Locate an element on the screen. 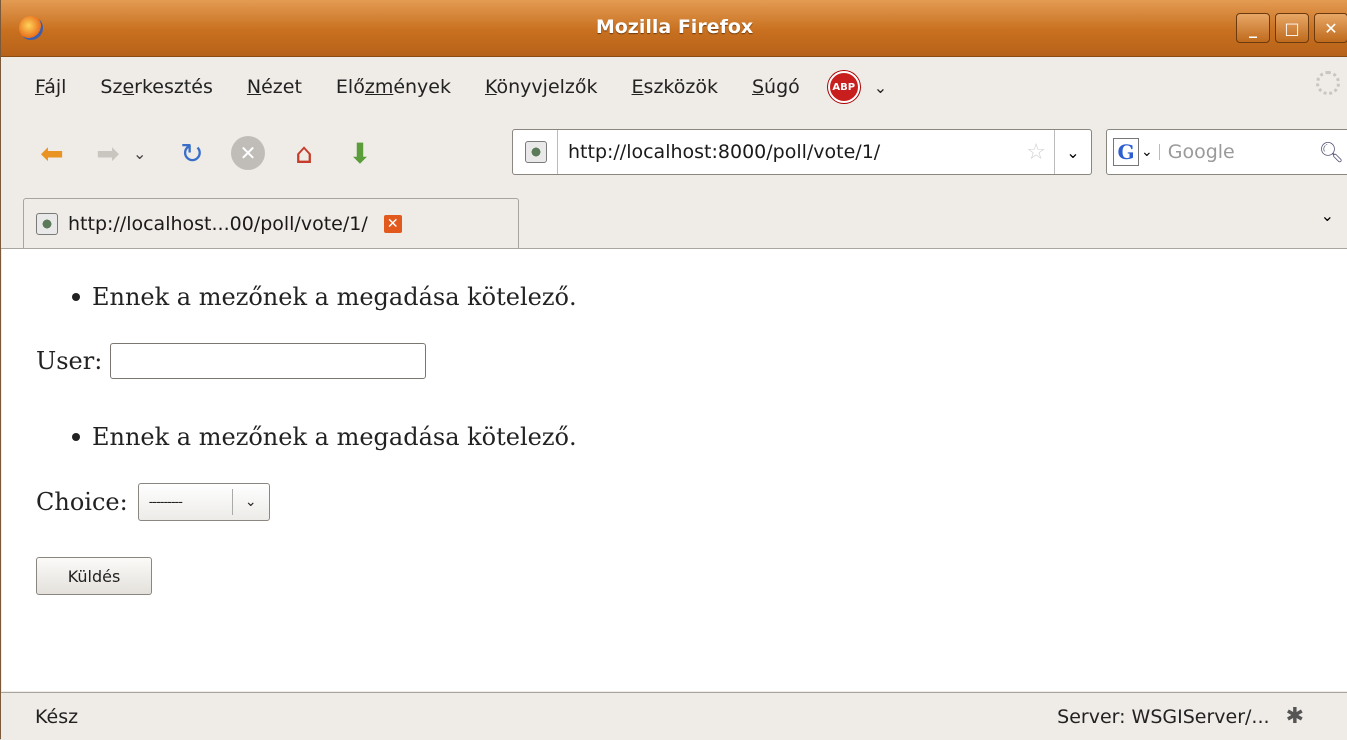 The height and width of the screenshot is (740, 1347). menu-tools: Eszközök is located at coordinates (675, 87).